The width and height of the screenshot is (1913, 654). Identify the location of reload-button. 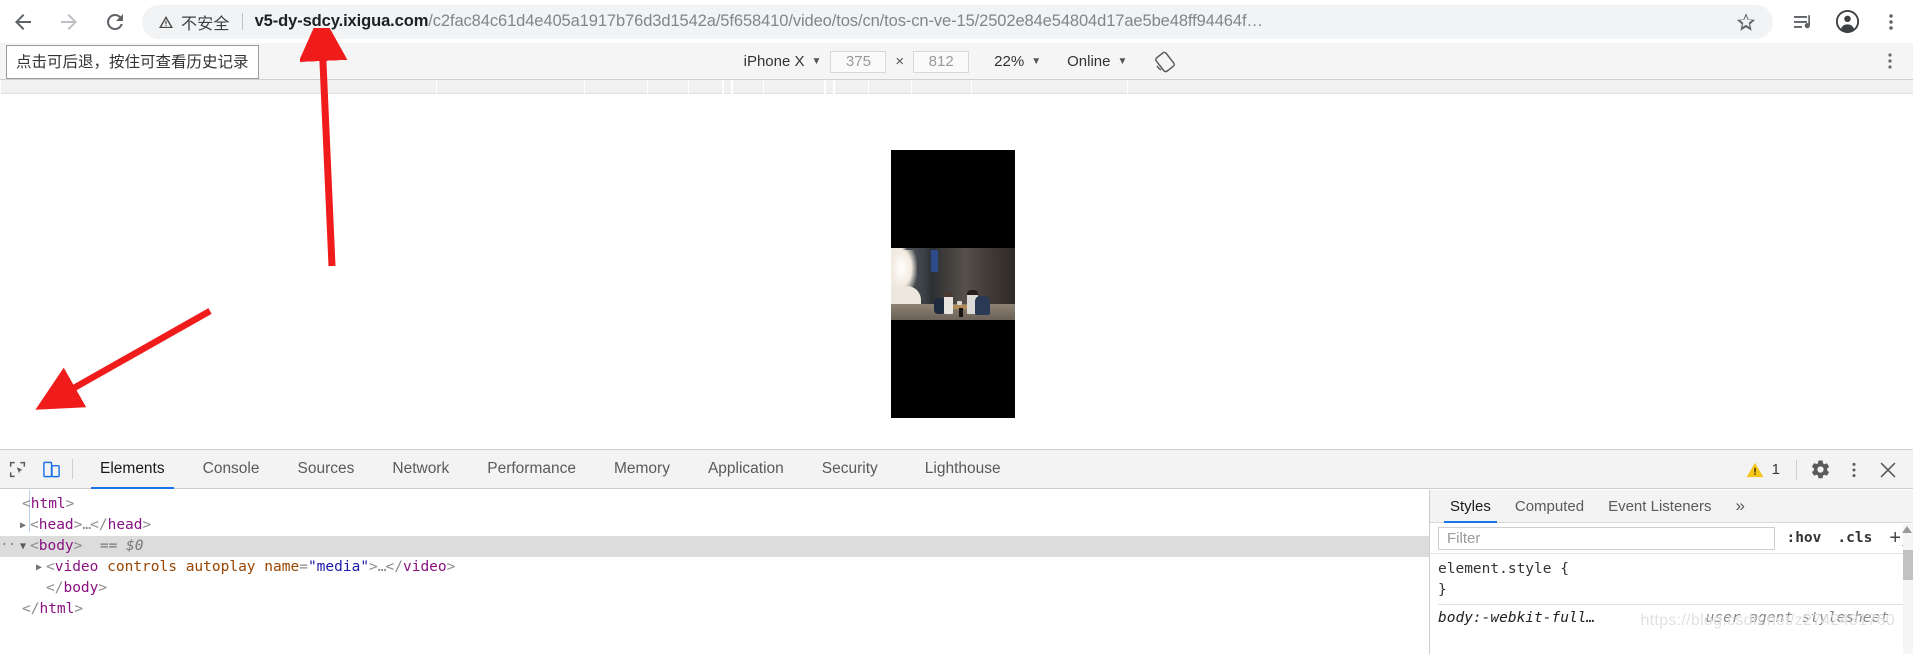
(115, 21).